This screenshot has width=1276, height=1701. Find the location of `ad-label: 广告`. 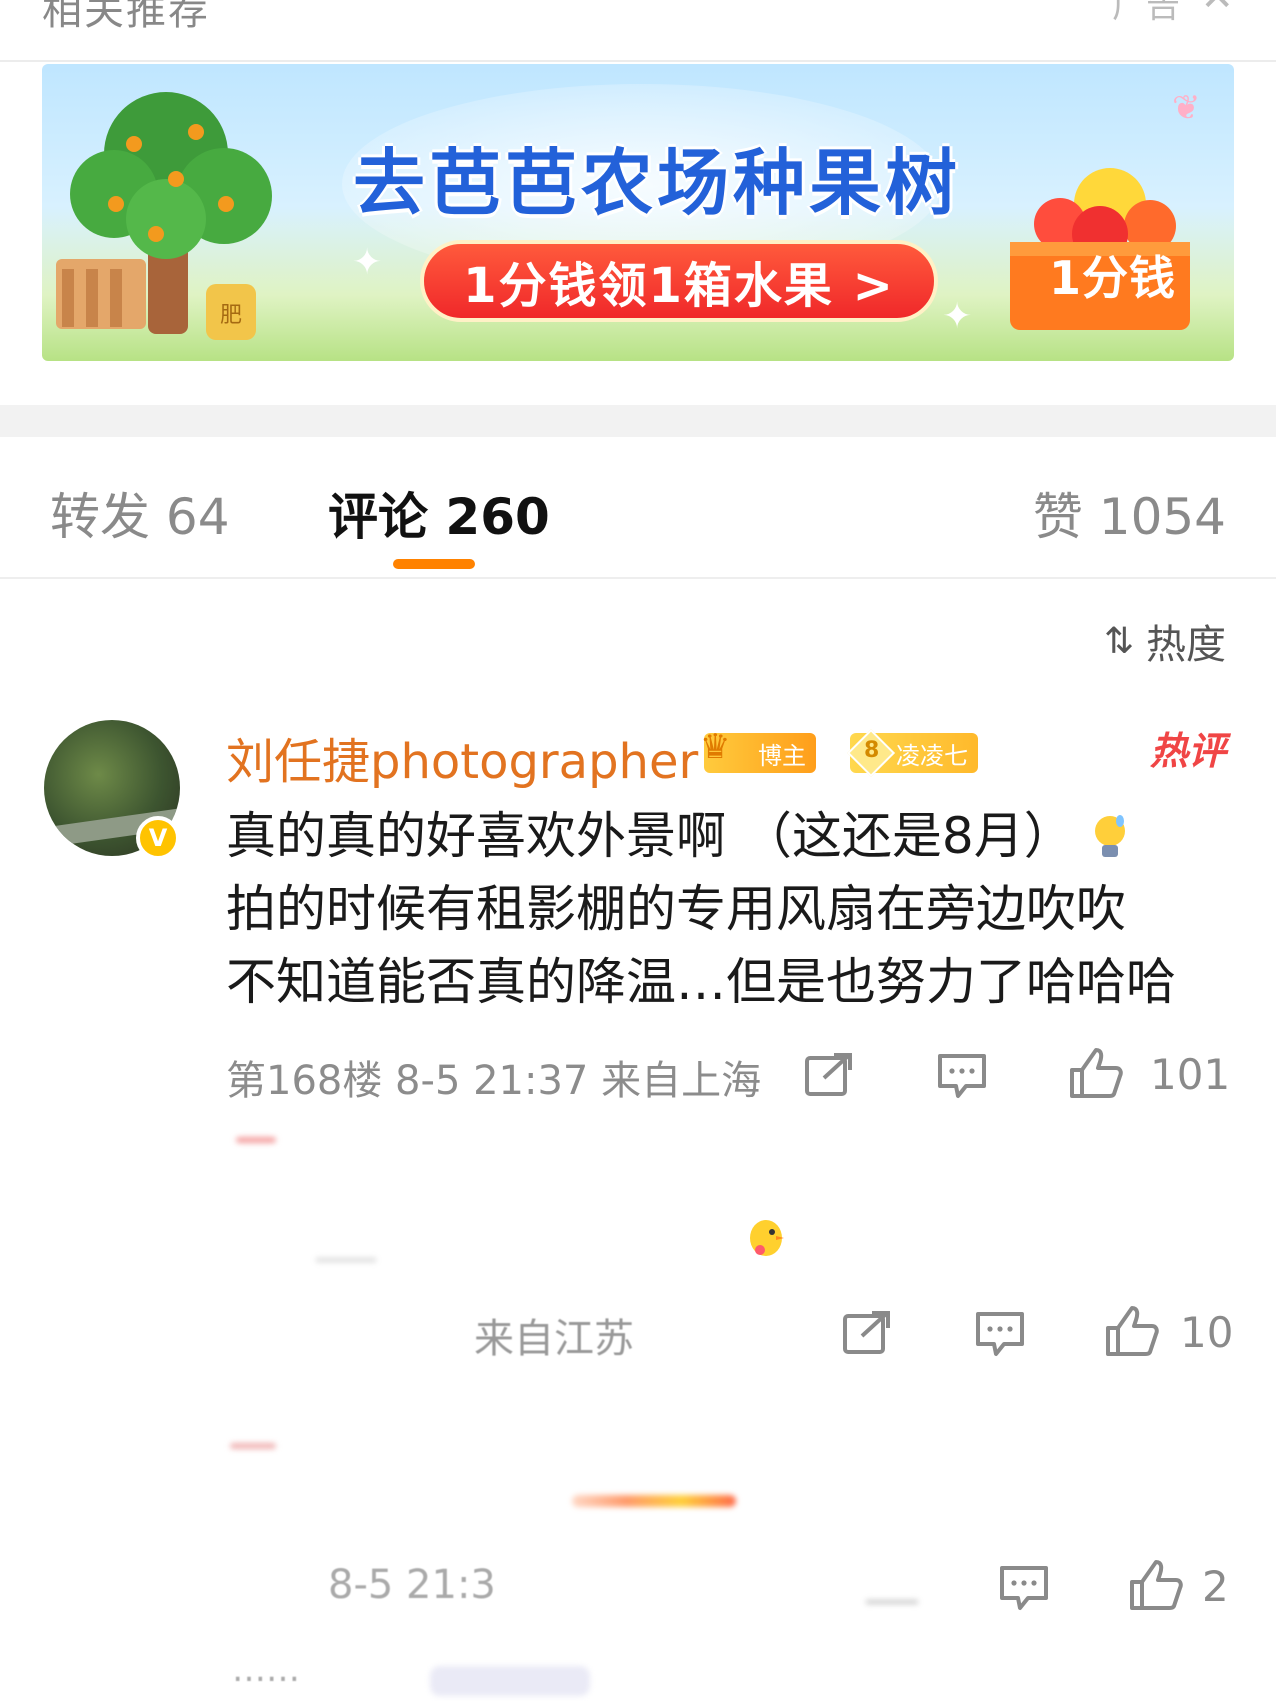

ad-label: 广告 is located at coordinates (1146, 13).